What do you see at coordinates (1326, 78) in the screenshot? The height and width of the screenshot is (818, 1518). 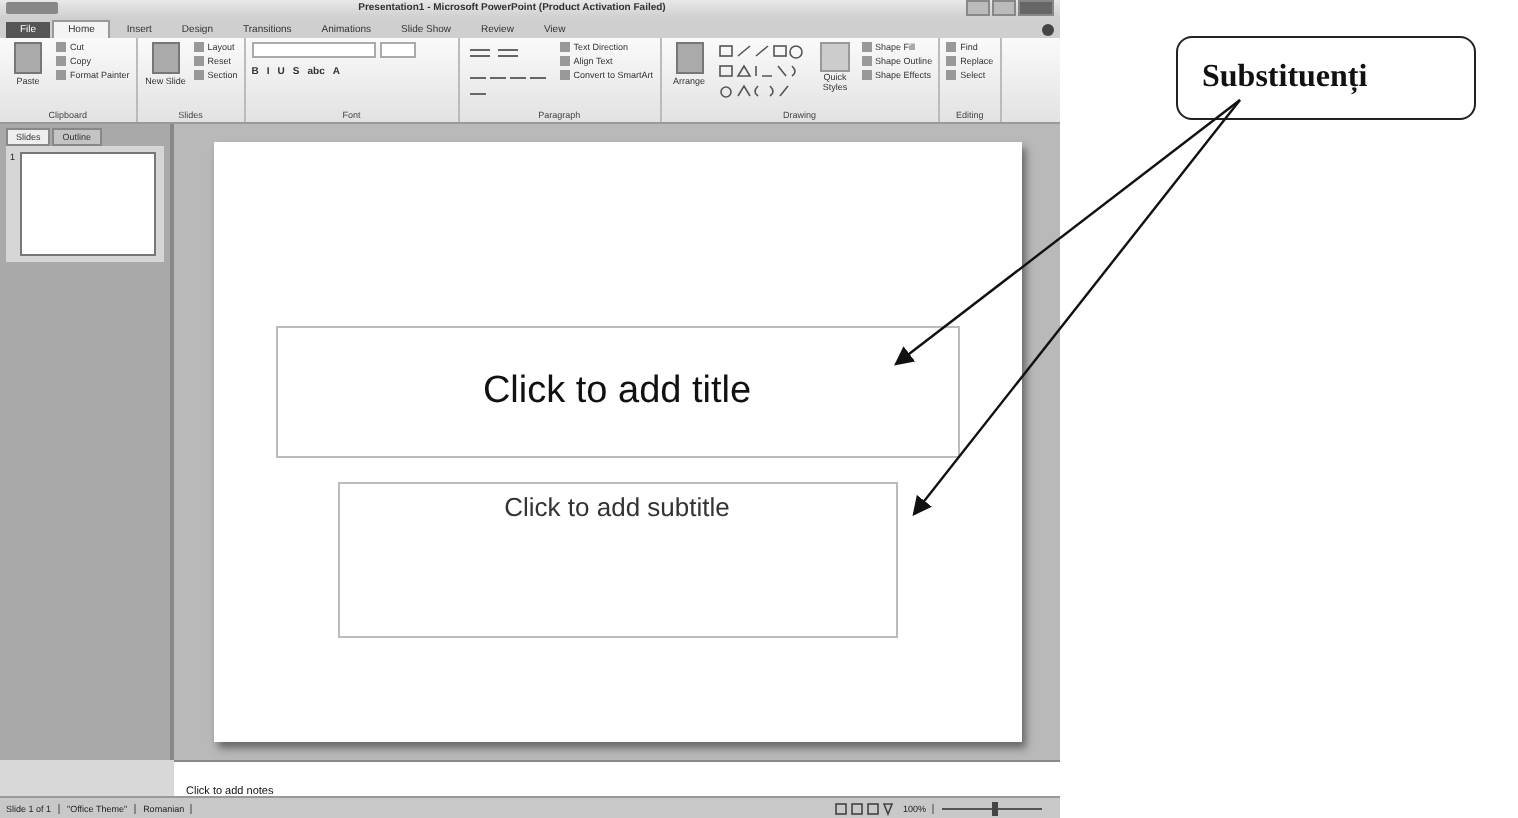 I see `callout-label: Substituenți` at bounding box center [1326, 78].